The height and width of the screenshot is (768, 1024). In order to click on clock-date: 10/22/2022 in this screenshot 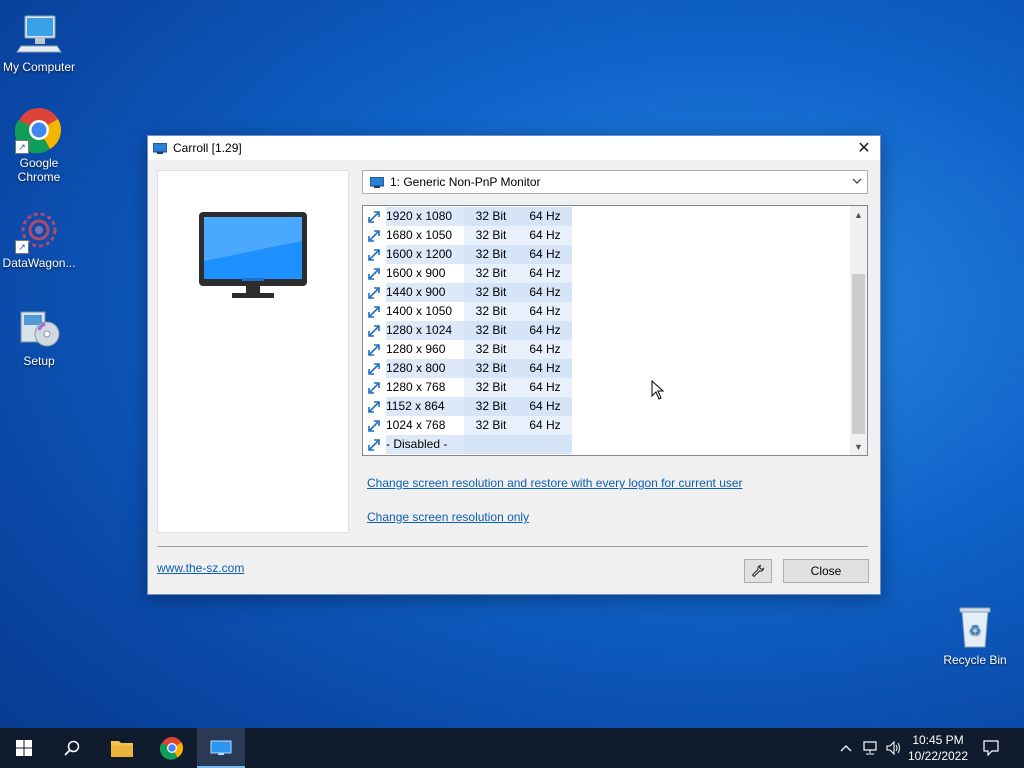, I will do `click(938, 756)`.